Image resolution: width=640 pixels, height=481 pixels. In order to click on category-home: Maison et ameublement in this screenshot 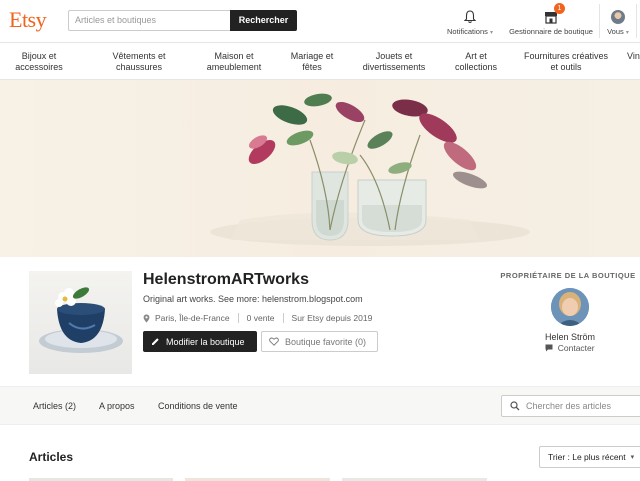, I will do `click(234, 62)`.